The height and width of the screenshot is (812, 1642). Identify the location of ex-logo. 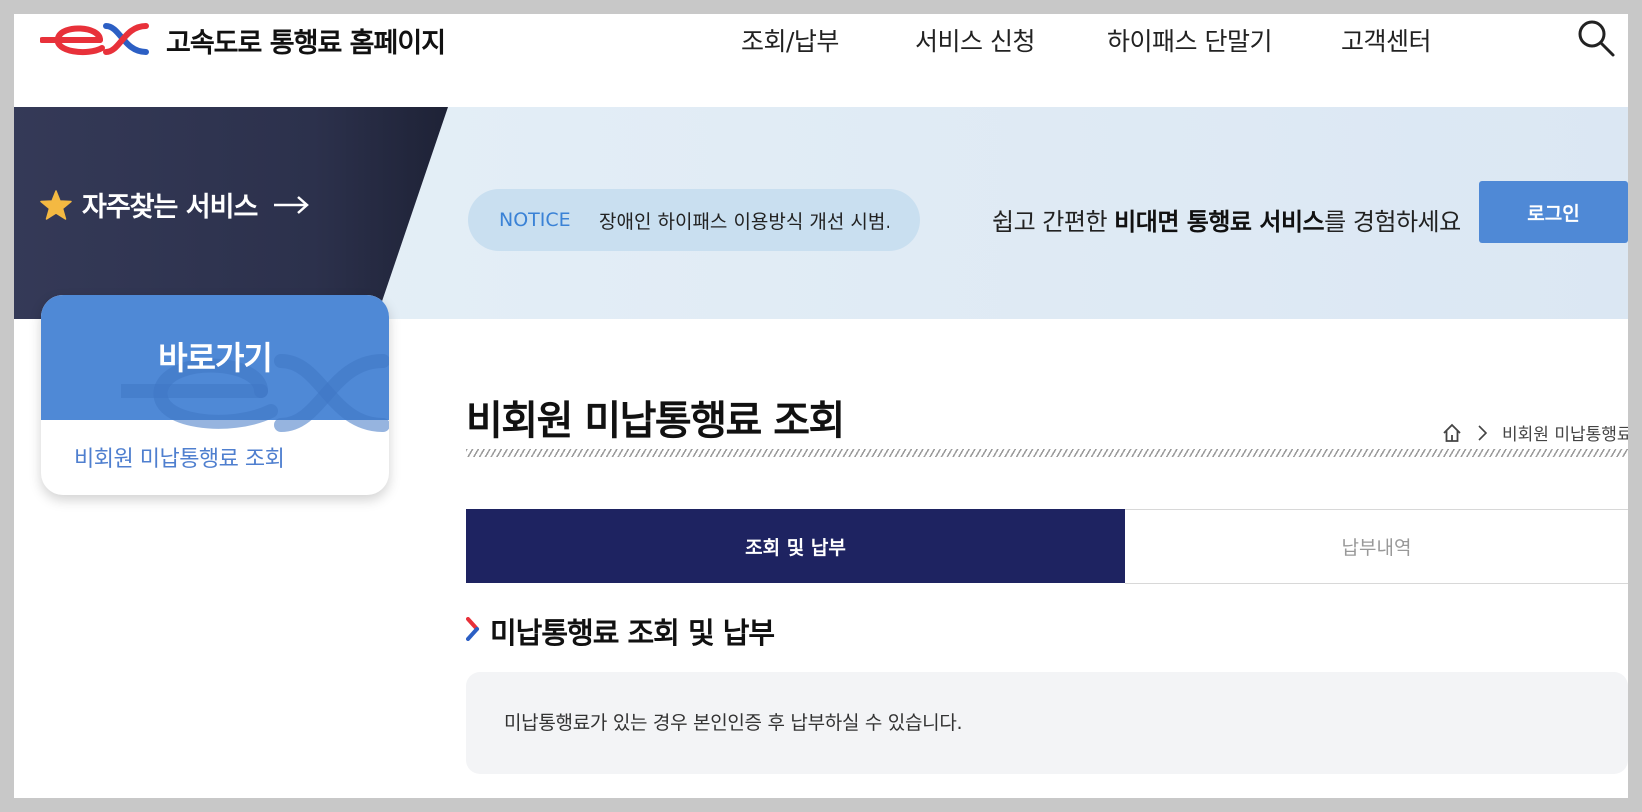
(96, 38).